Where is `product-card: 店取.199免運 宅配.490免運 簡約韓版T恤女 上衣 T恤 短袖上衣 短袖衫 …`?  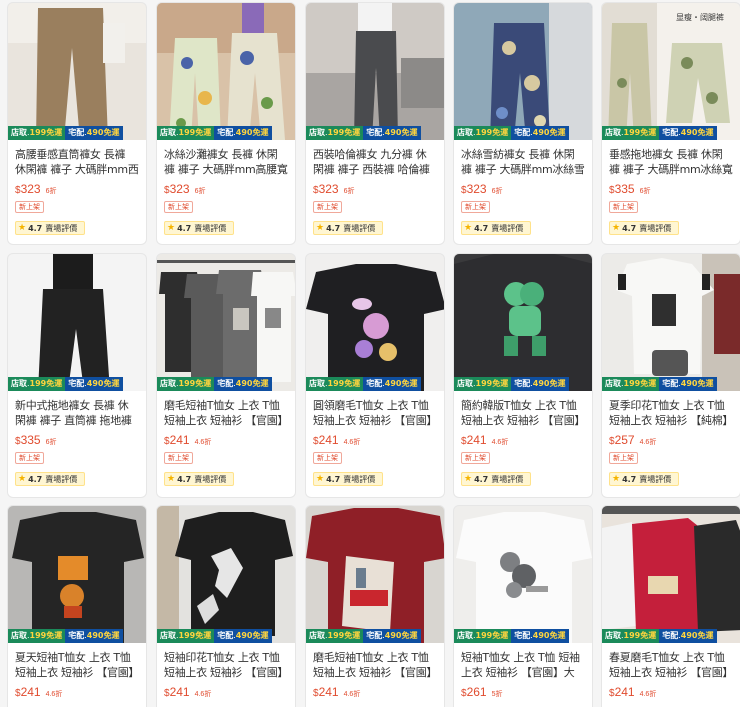 product-card: 店取.199免運 宅配.490免運 簡約韓版T恤女 上衣 T恤 短袖上衣 短袖衫 … is located at coordinates (523, 375).